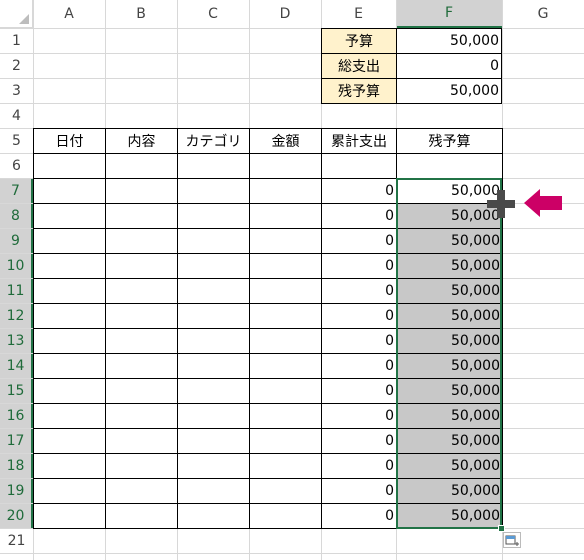 This screenshot has height=560, width=584. I want to click on column-header-c: C, so click(213, 14).